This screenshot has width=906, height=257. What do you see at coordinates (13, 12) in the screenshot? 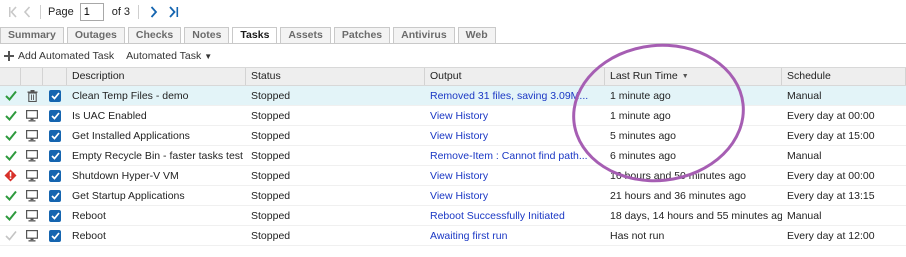
I see `first-page-icon` at bounding box center [13, 12].